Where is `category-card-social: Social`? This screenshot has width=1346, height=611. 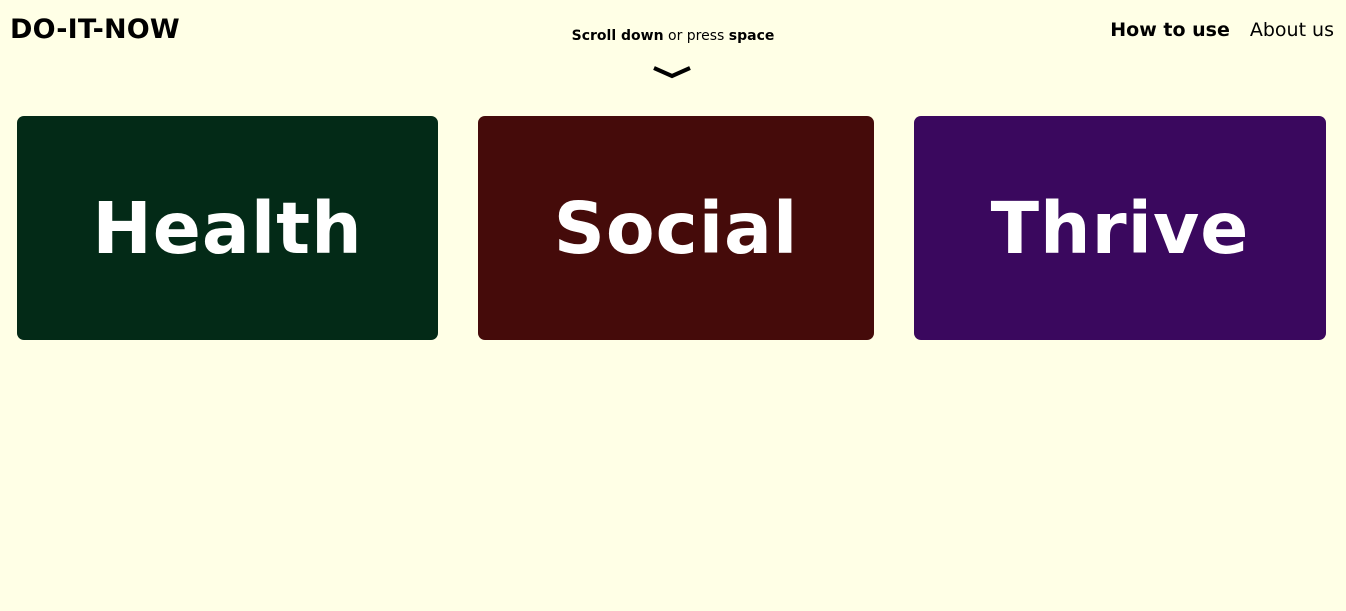 category-card-social: Social is located at coordinates (676, 228).